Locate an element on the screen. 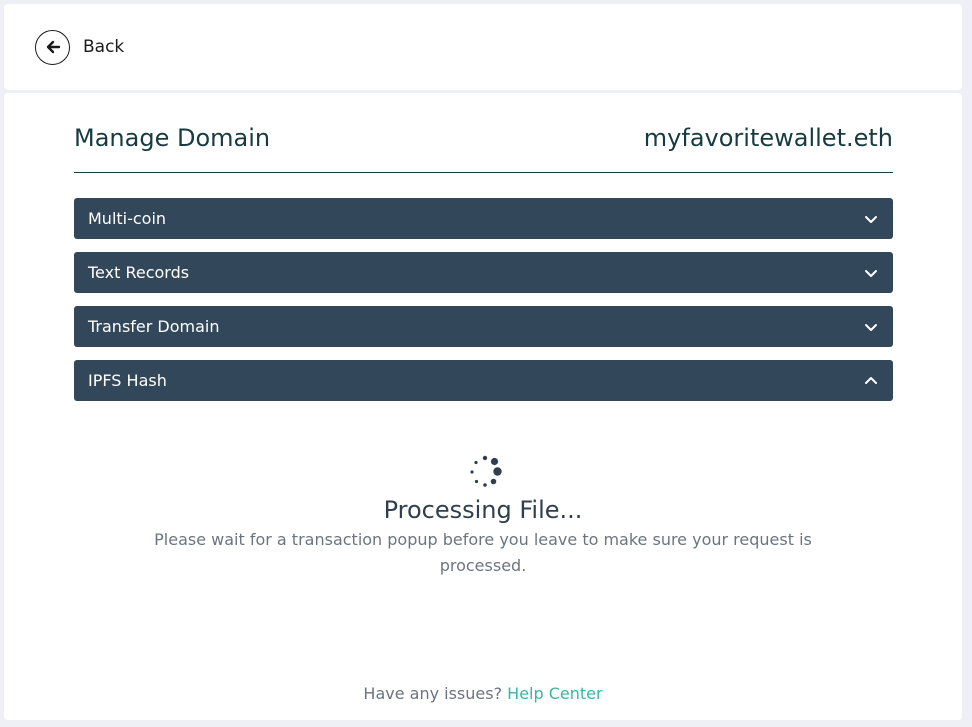 Image resolution: width=972 pixels, height=727 pixels. accordion-multi-coin: Multi-coin is located at coordinates (483, 218).